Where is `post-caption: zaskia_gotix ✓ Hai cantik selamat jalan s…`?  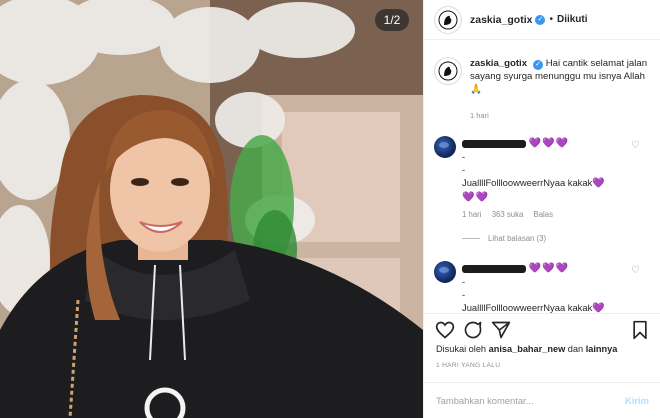 post-caption: zaskia_gotix ✓ Hai cantik selamat jalan s… is located at coordinates (541, 76).